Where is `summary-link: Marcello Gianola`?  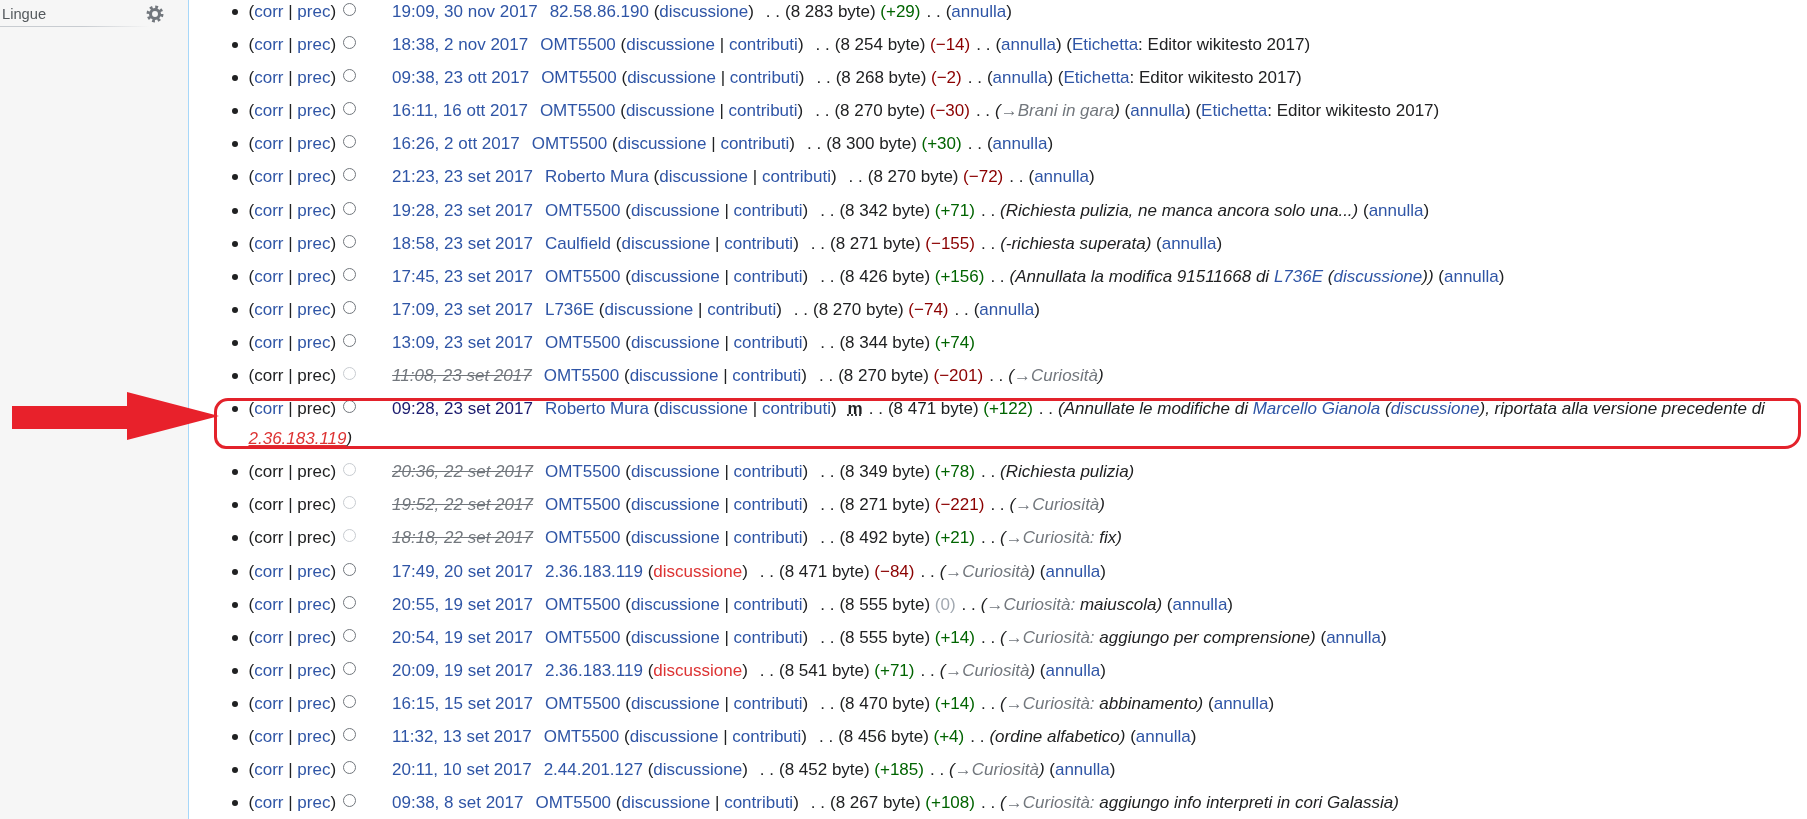
summary-link: Marcello Gianola is located at coordinates (1316, 409).